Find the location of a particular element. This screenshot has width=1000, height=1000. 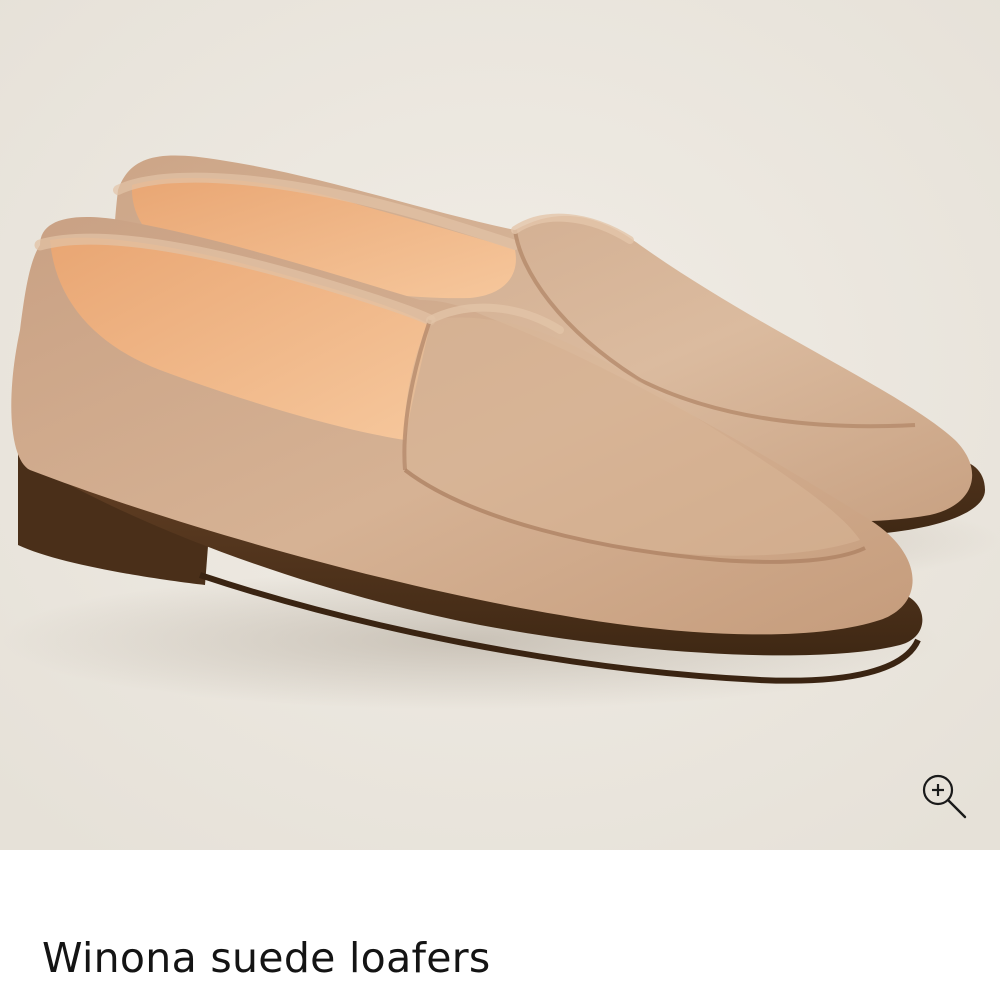

product-title: Winona suede loafers is located at coordinates (266, 958).